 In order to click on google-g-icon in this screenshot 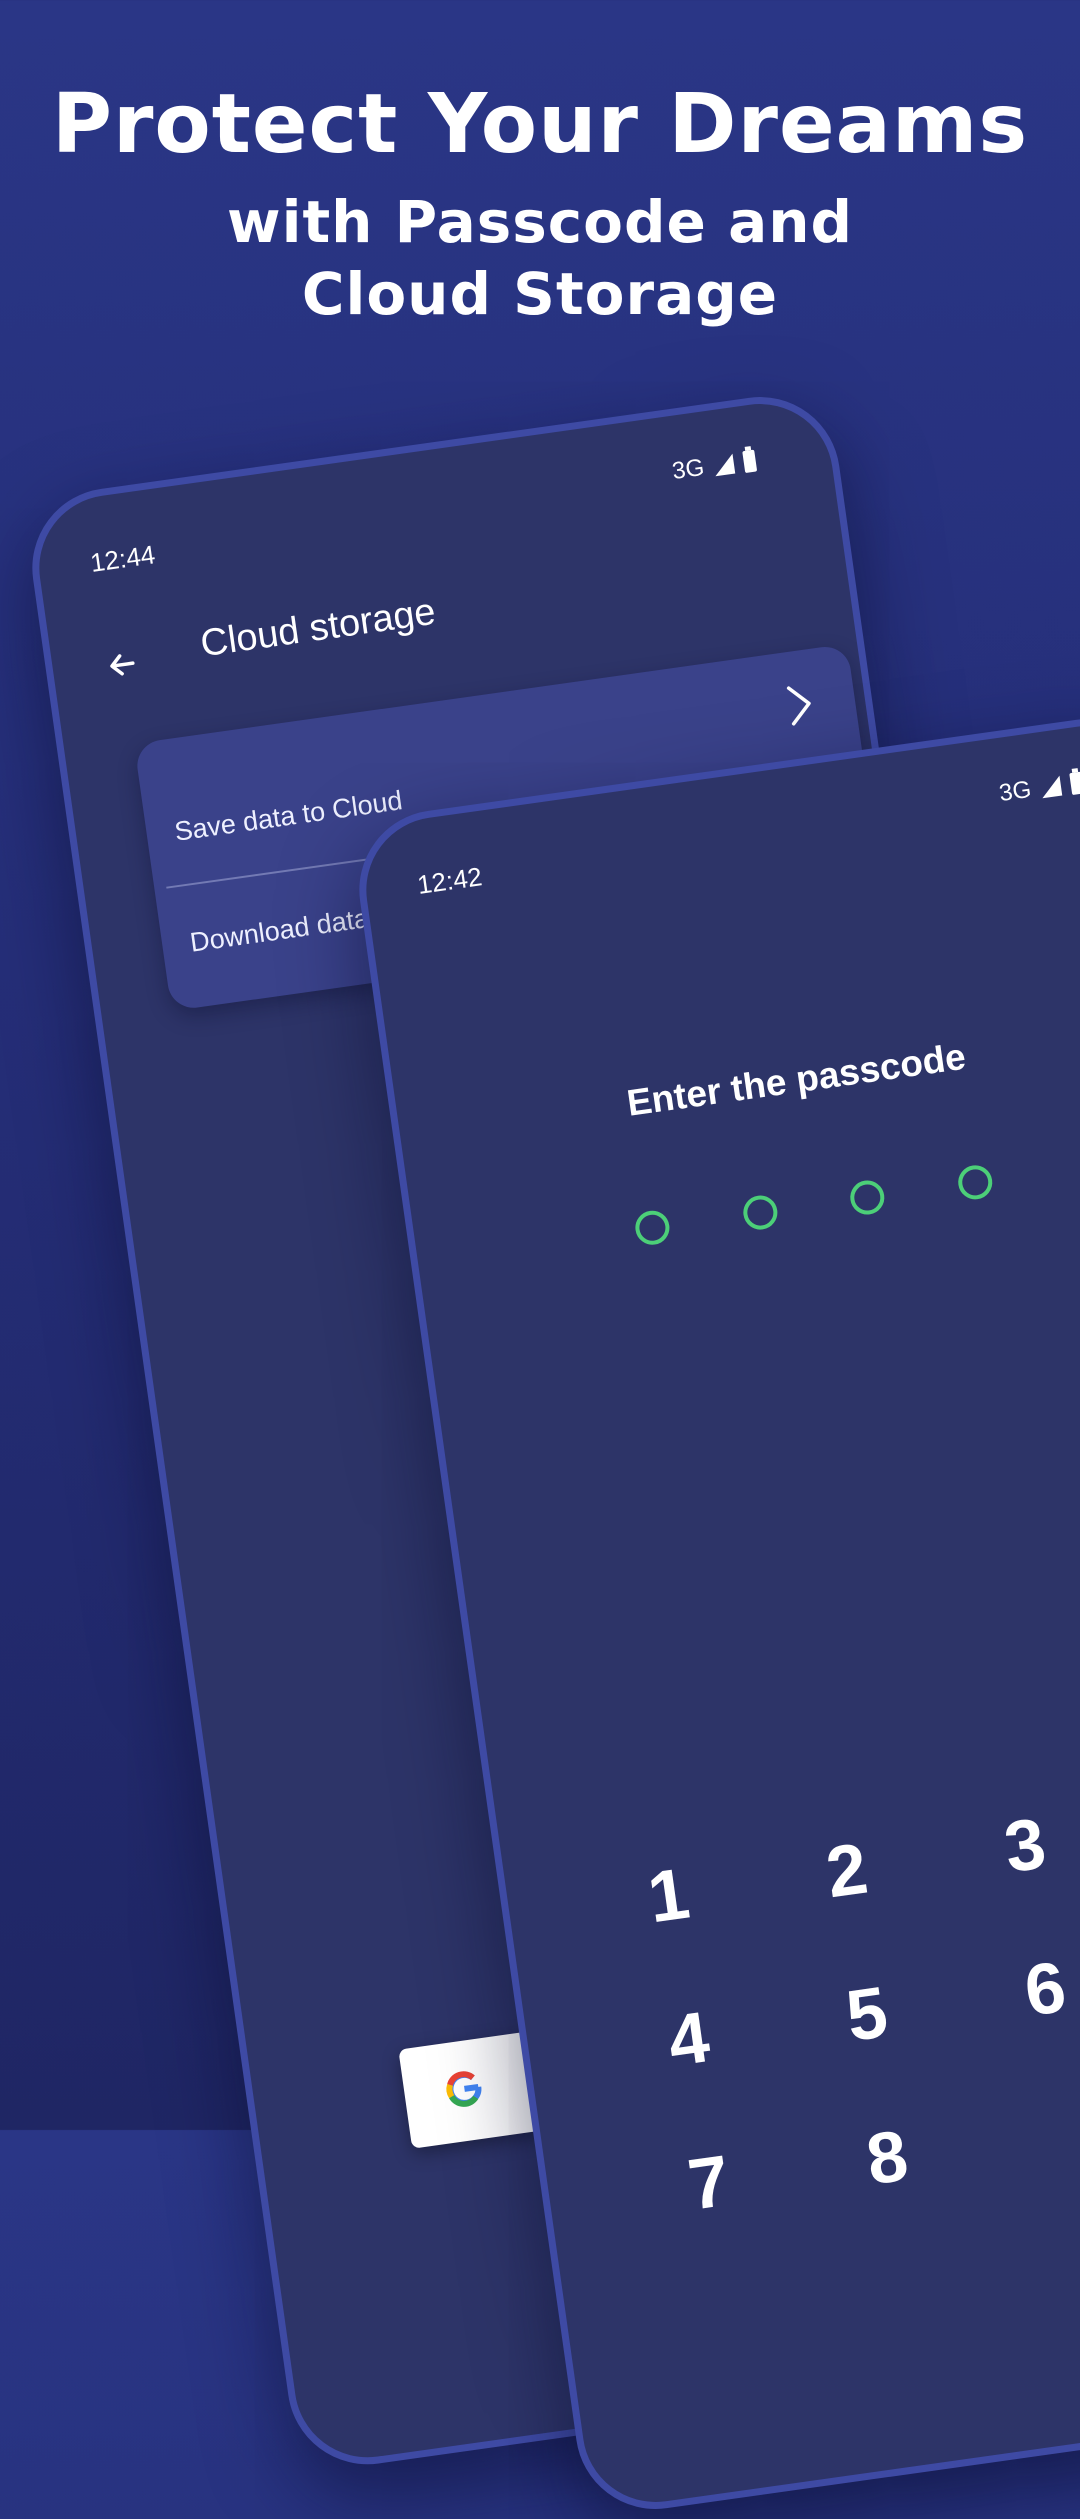, I will do `click(464, 2089)`.